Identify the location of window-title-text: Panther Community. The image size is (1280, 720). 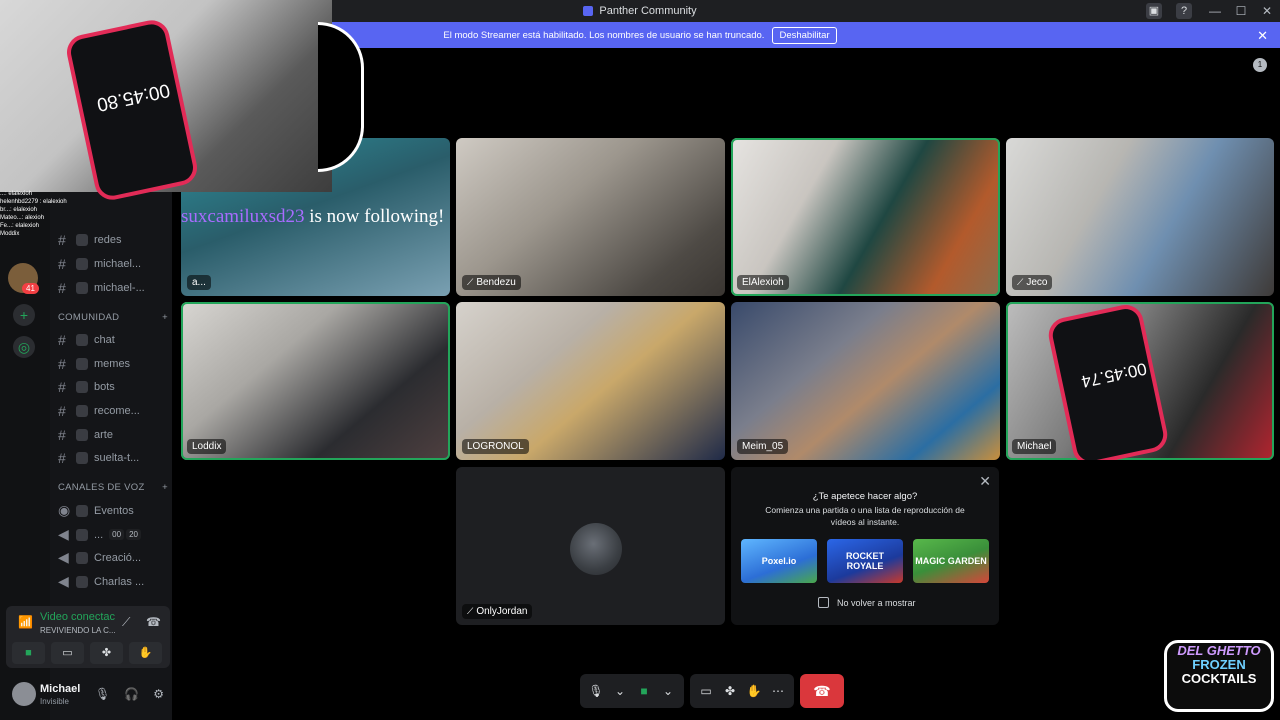
(648, 11).